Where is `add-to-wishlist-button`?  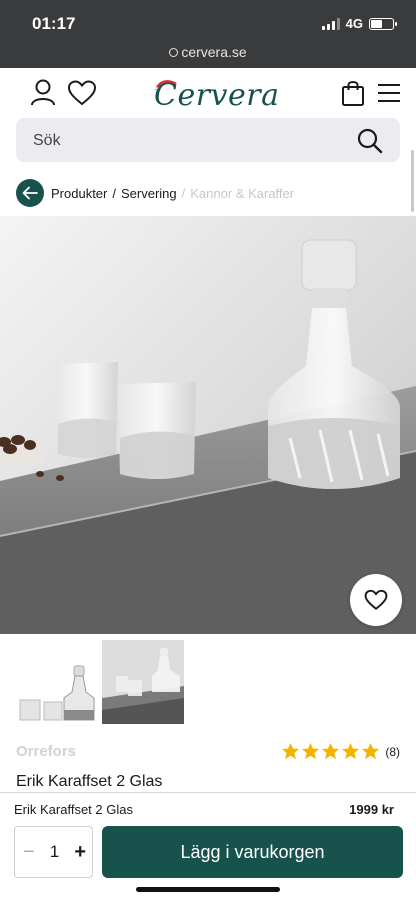
add-to-wishlist-button is located at coordinates (376, 600).